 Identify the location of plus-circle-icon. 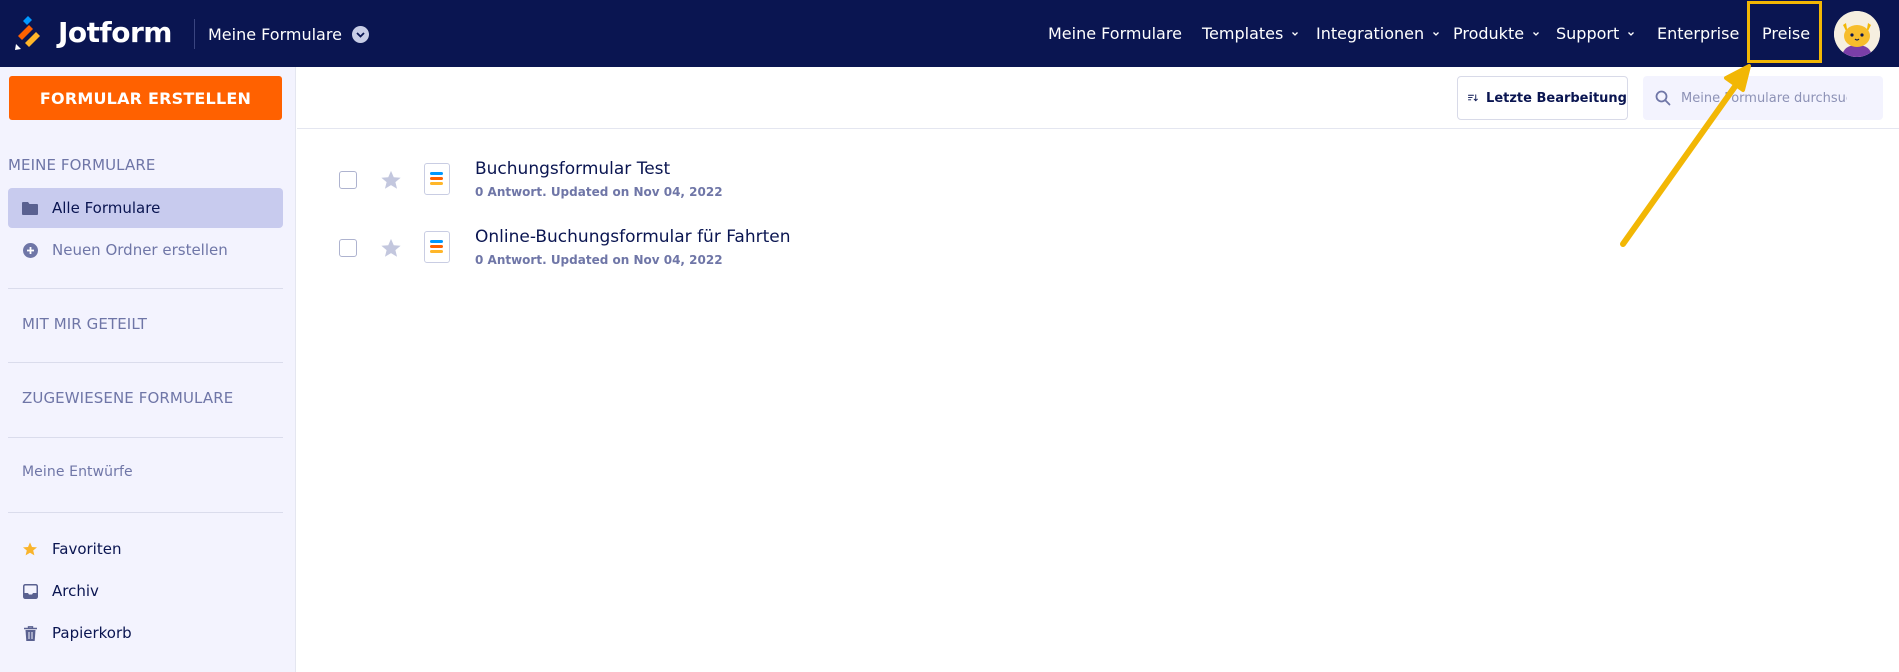
(30, 250).